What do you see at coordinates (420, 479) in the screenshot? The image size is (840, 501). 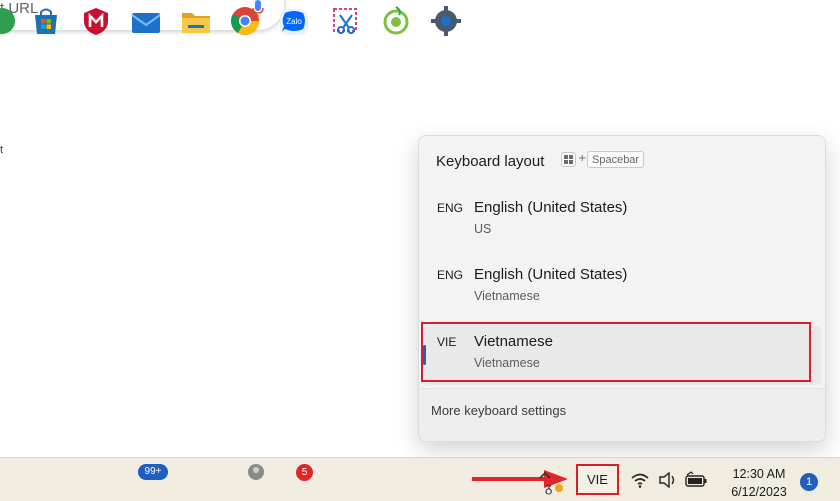 I see `taskbar` at bounding box center [420, 479].